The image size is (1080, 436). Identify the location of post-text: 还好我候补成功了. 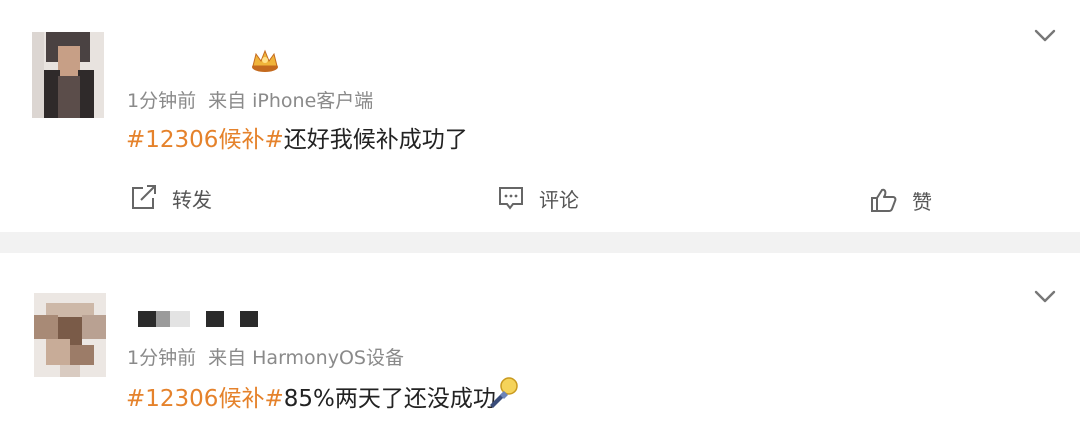
(375, 140).